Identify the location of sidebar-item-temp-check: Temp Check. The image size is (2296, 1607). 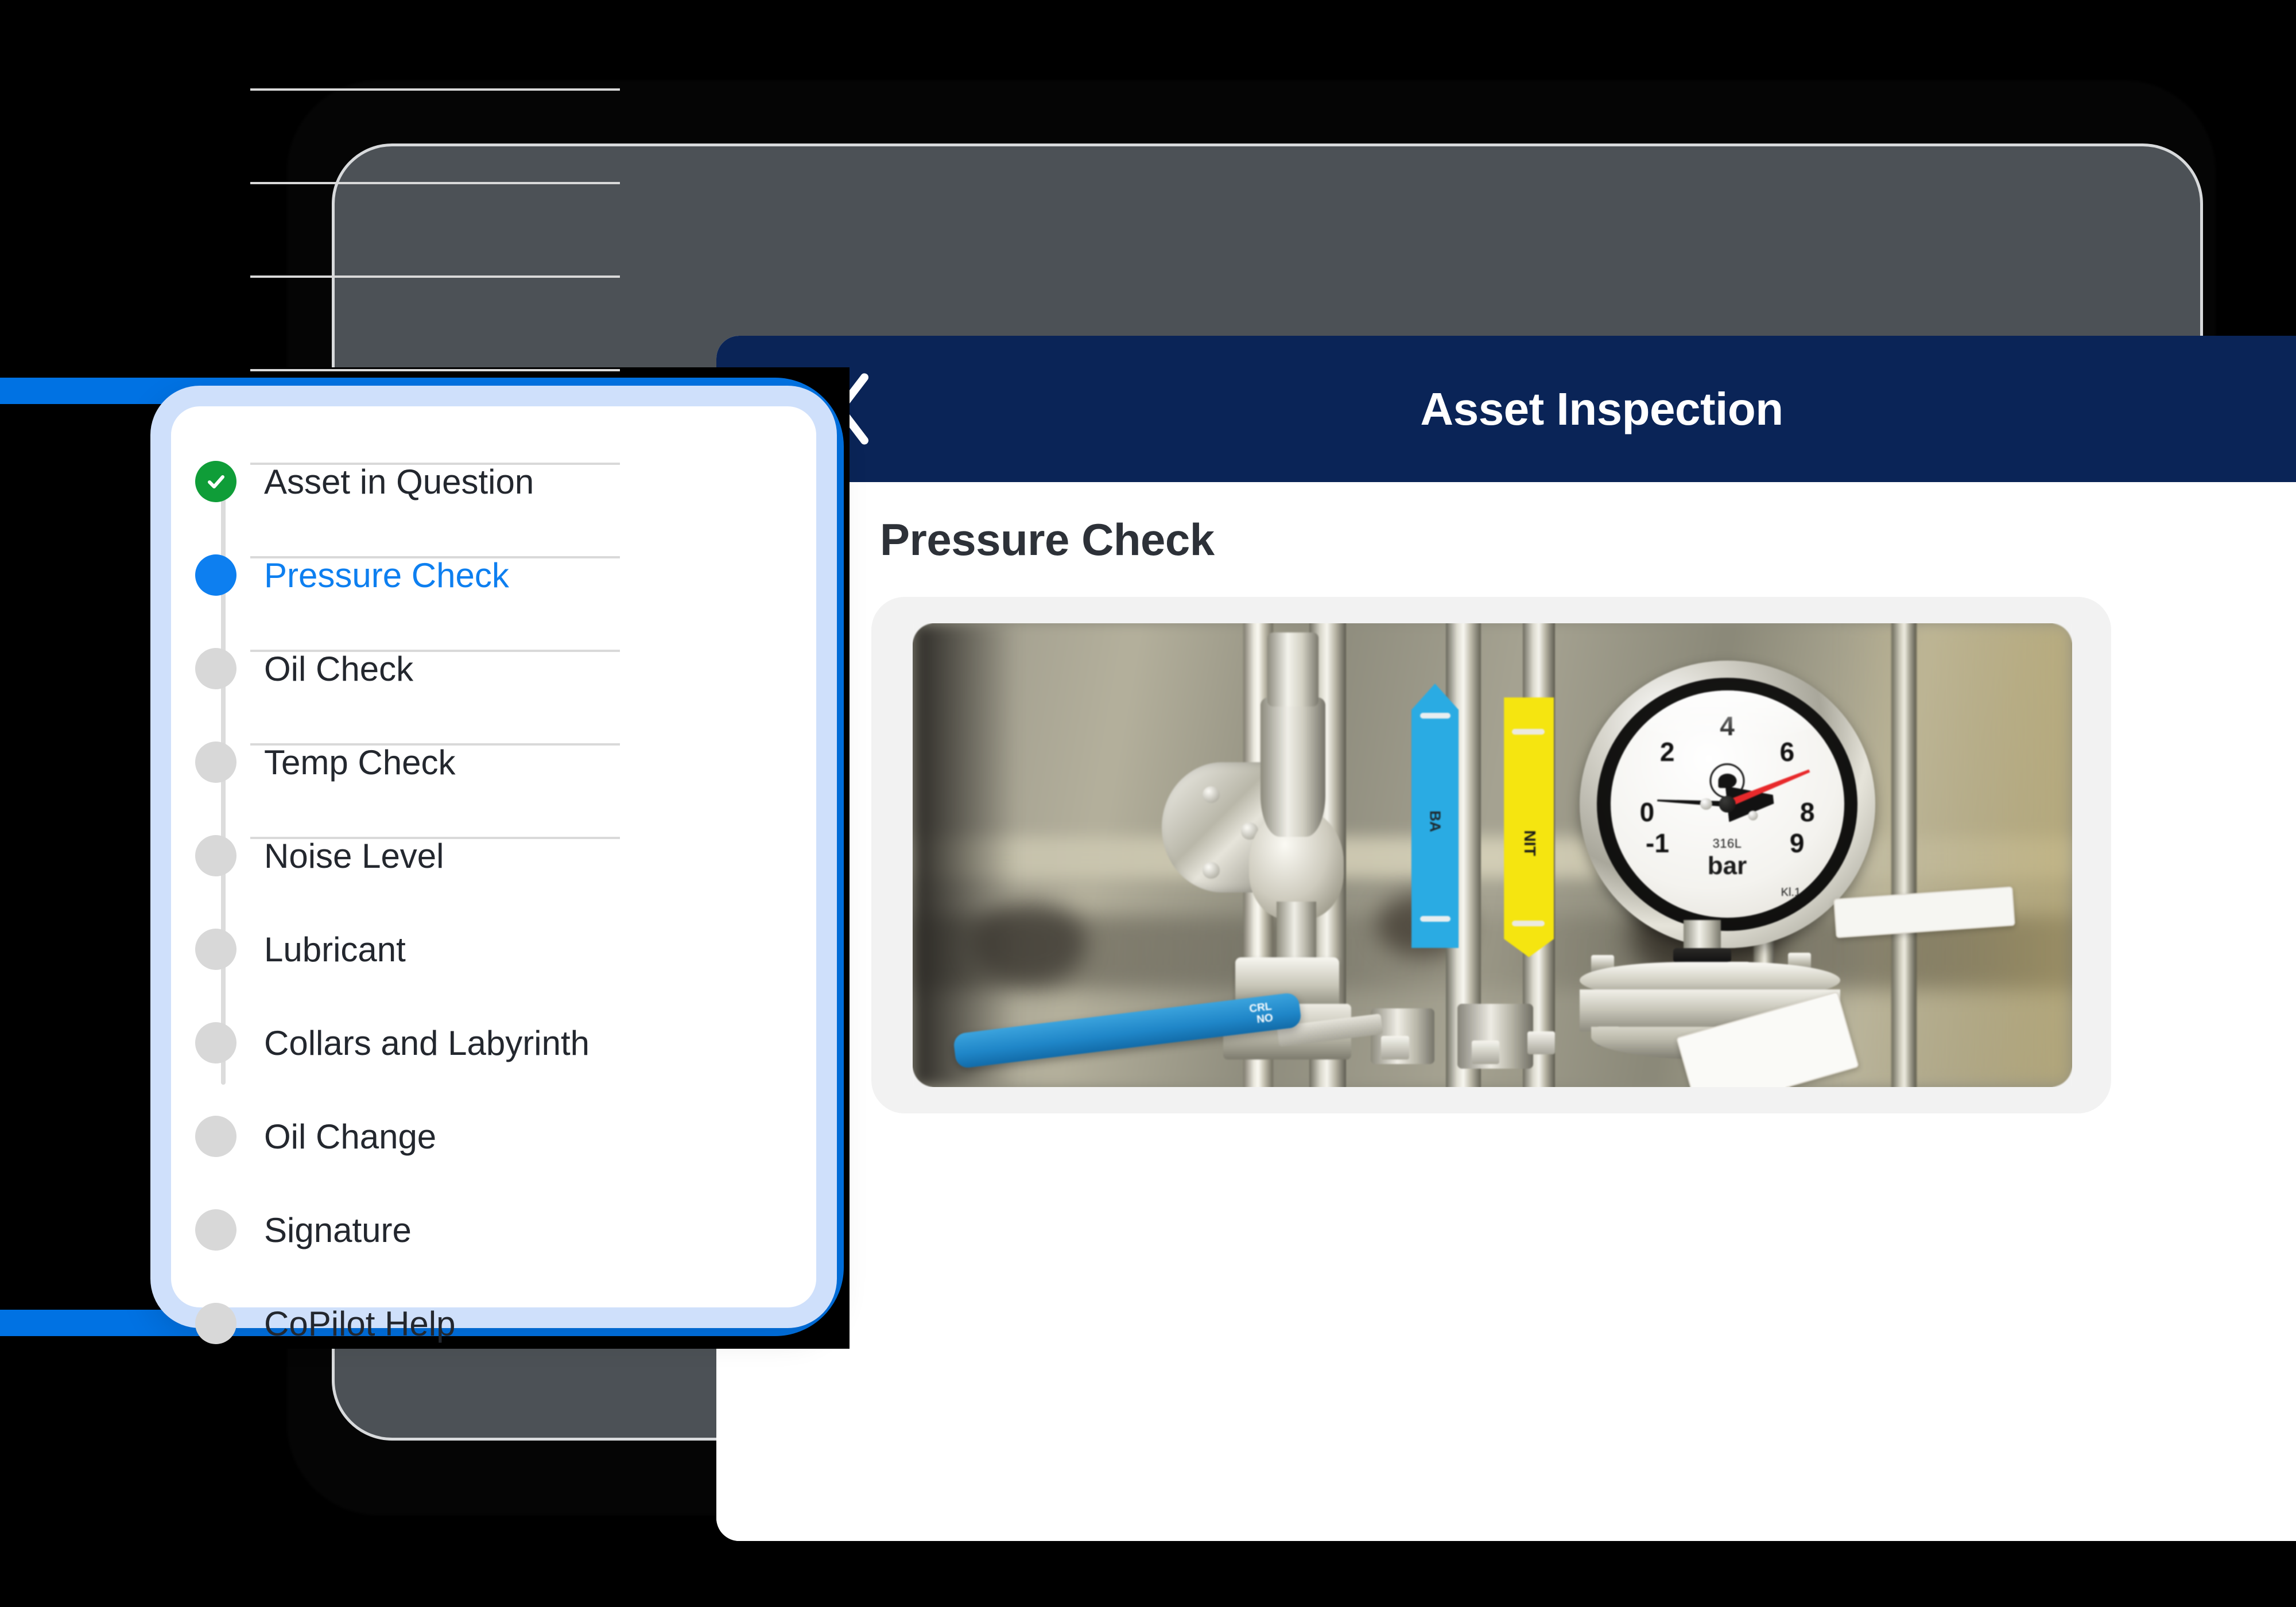
(505, 762).